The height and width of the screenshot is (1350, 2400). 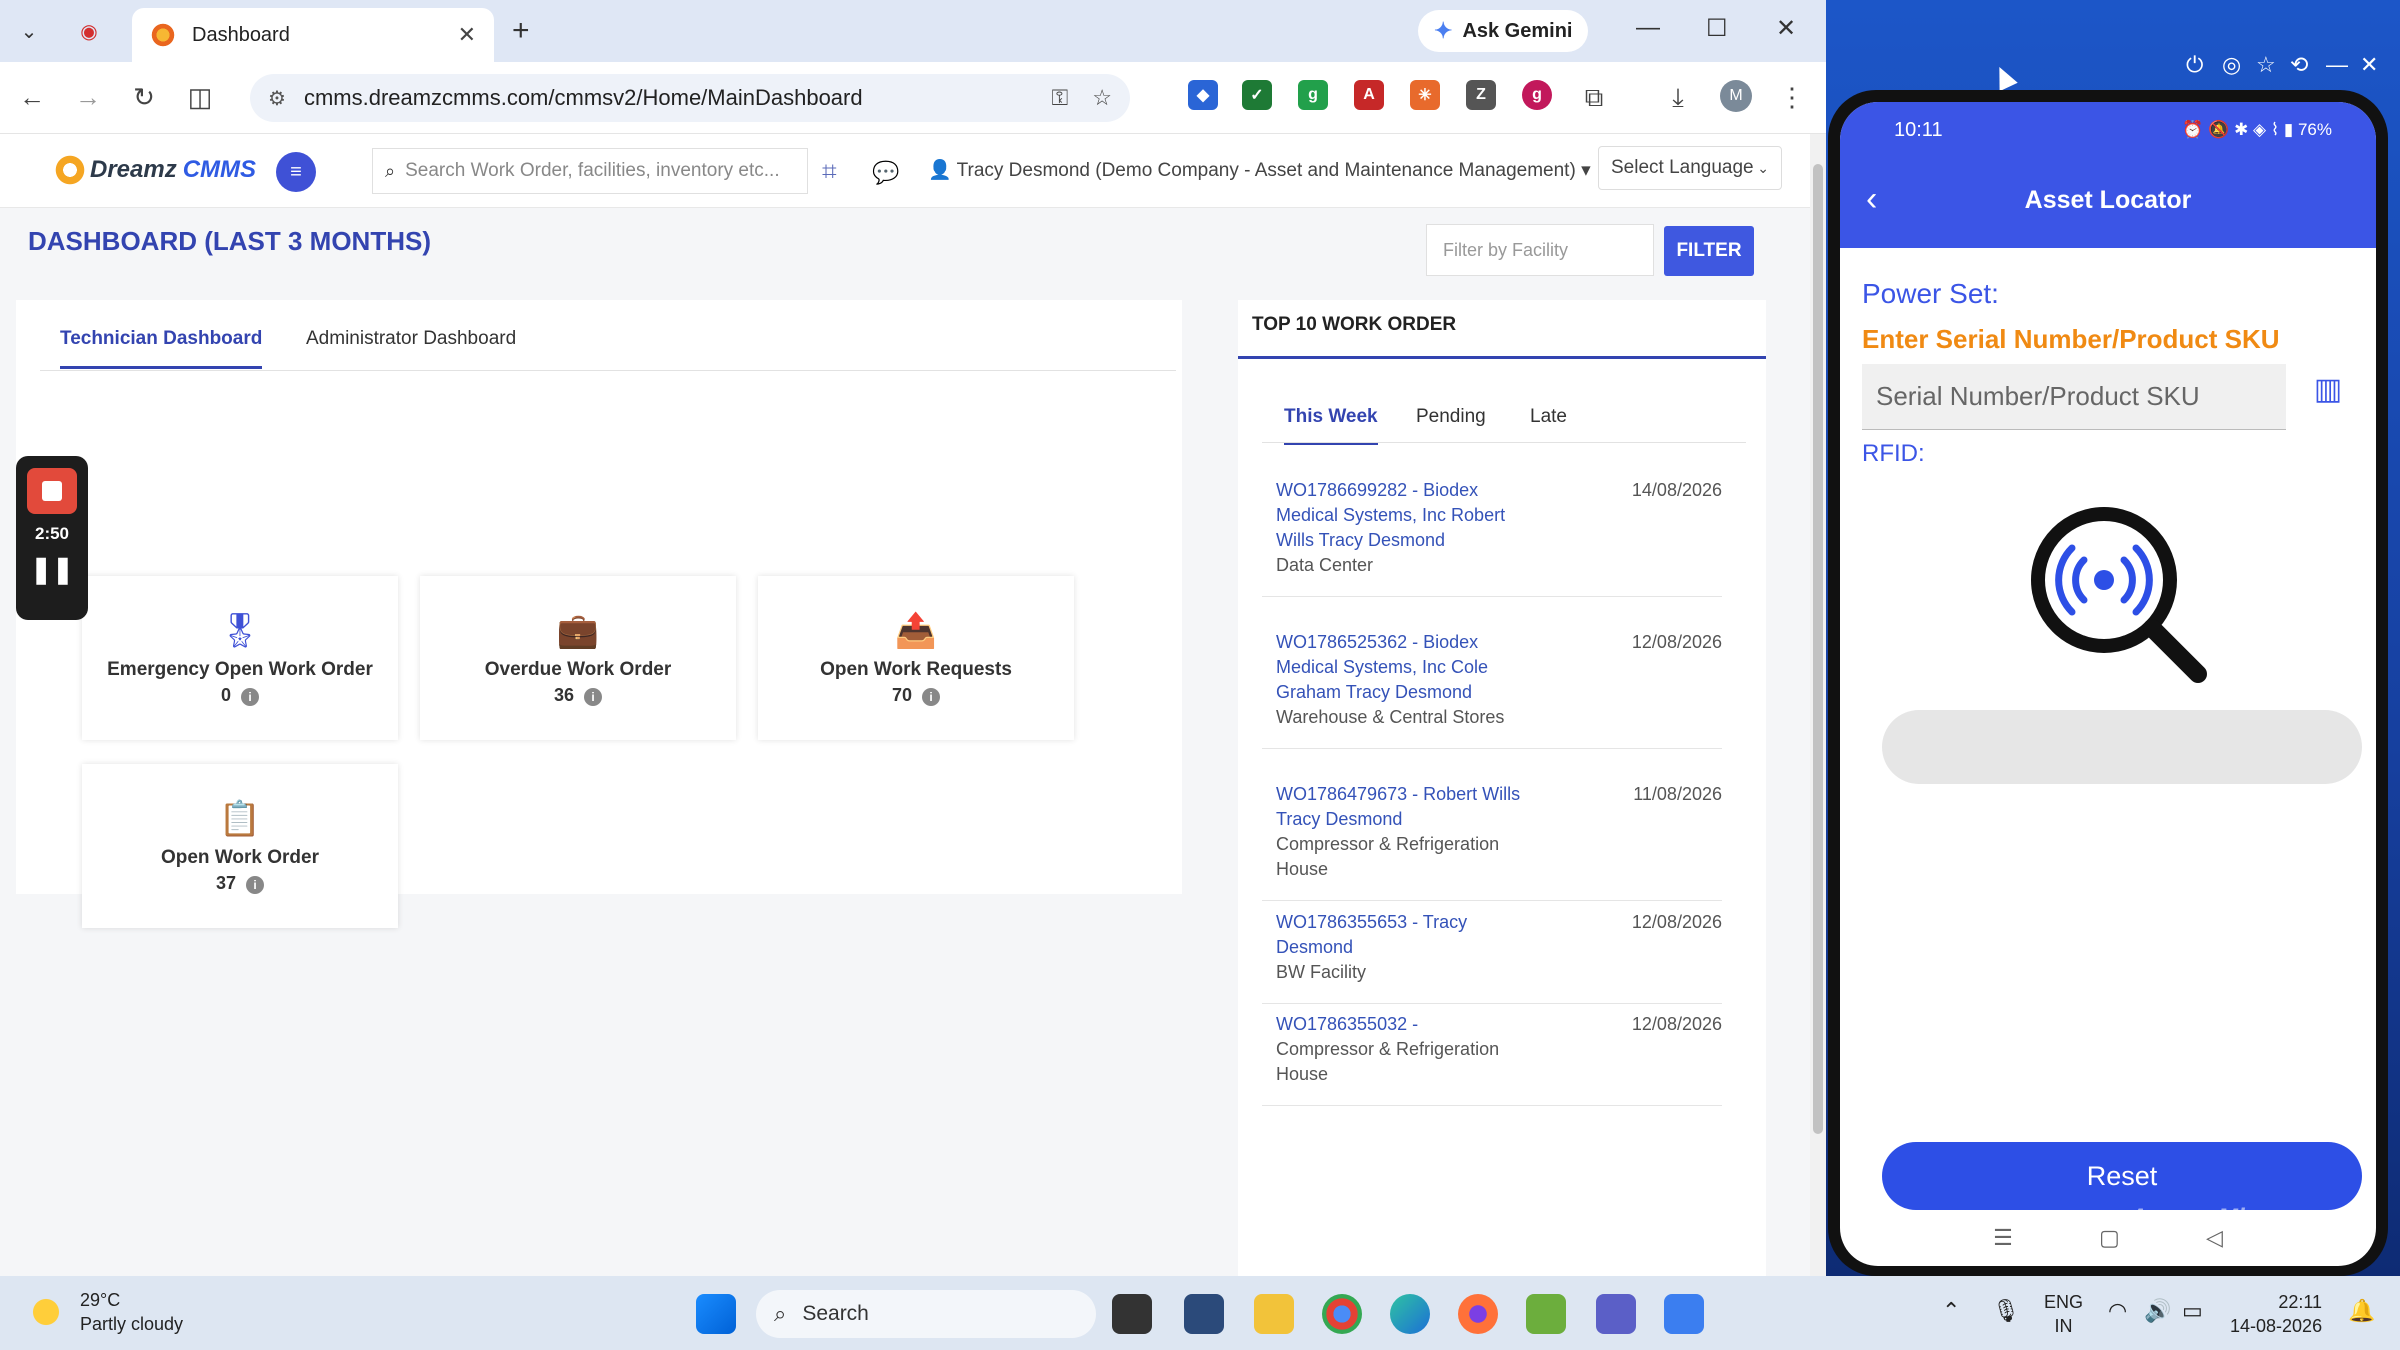 What do you see at coordinates (2006, 1311) in the screenshot?
I see `microphone-icon: 🎙` at bounding box center [2006, 1311].